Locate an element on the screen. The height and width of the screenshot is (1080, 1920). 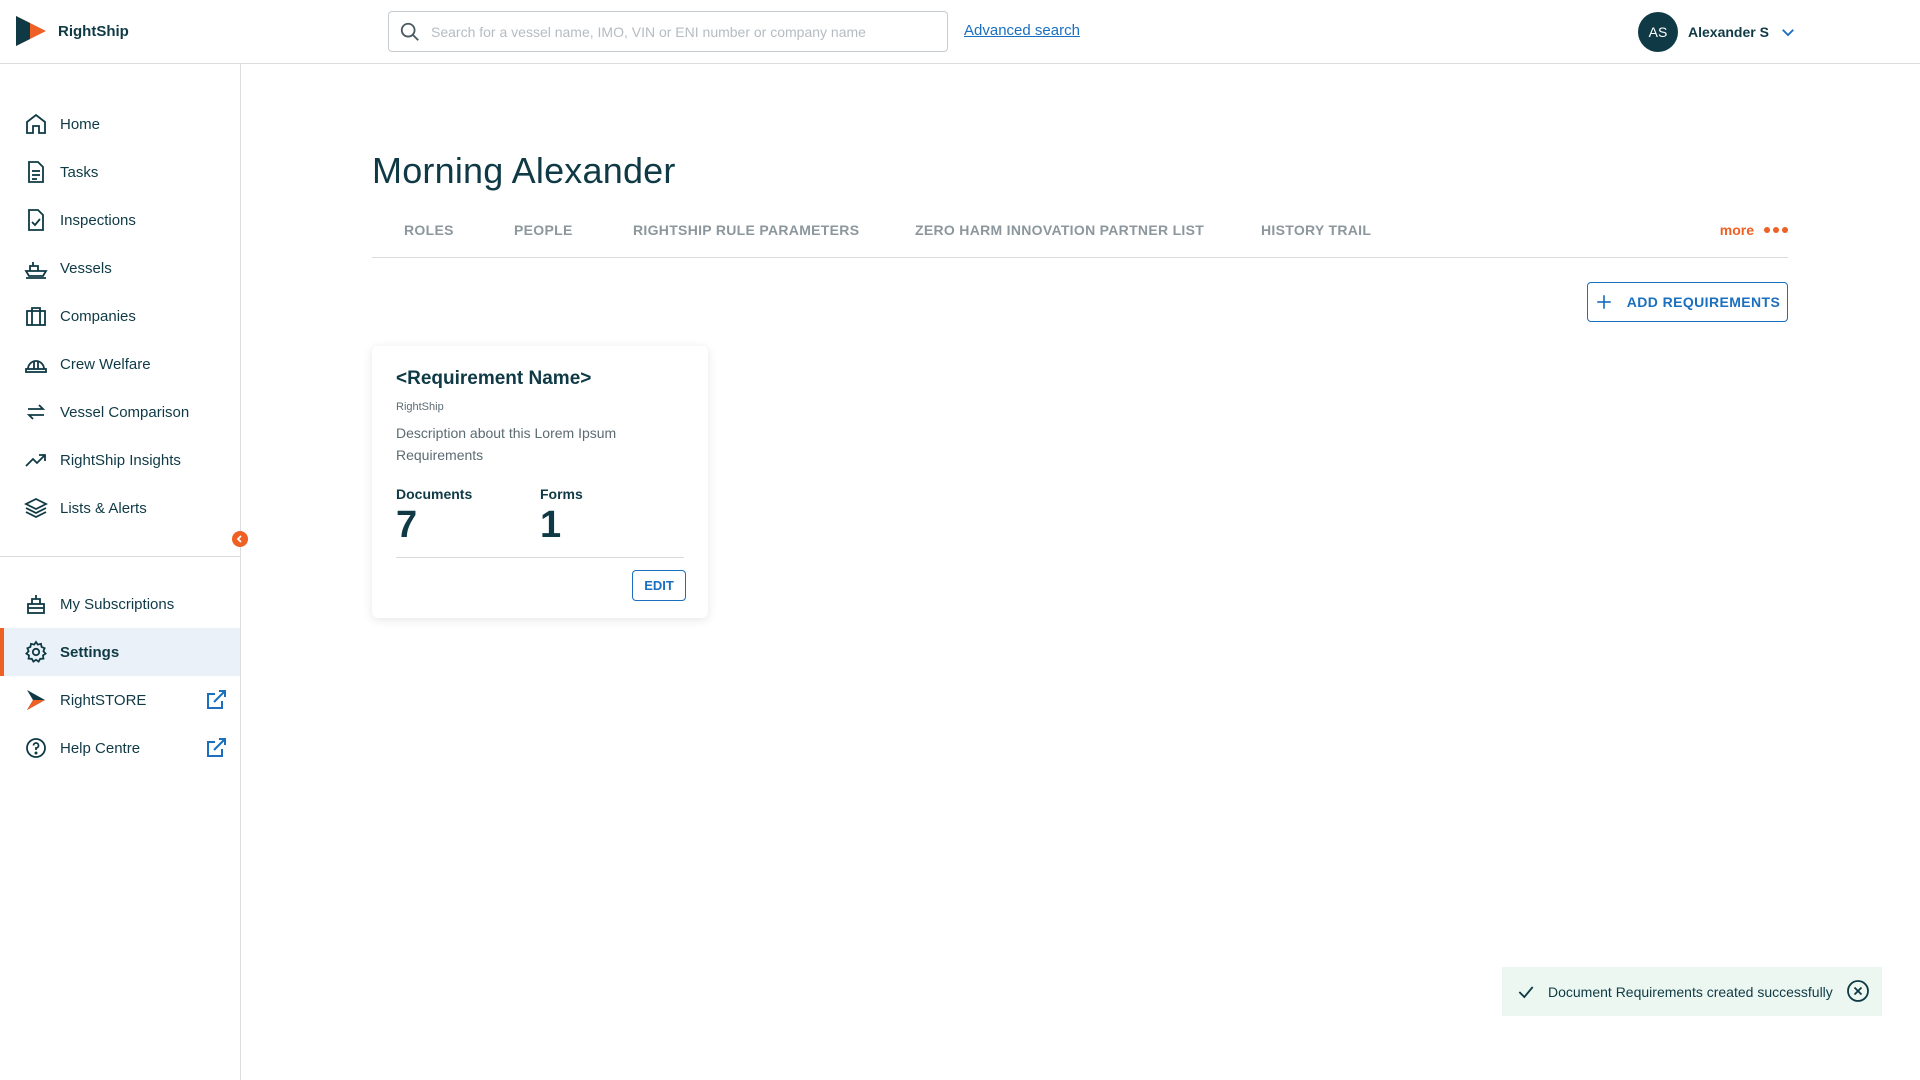
sidebar-item-label: Crew Welfare is located at coordinates (105, 364).